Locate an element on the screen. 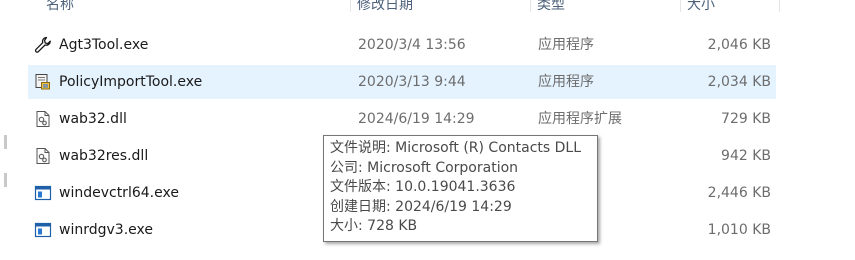 The image size is (855, 260). file-size: 942 KB is located at coordinates (746, 156).